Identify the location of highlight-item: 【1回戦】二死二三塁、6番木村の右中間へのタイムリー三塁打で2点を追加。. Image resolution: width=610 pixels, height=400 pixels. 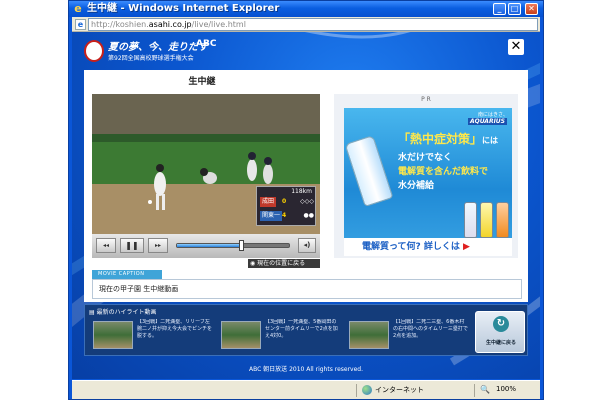
(409, 336).